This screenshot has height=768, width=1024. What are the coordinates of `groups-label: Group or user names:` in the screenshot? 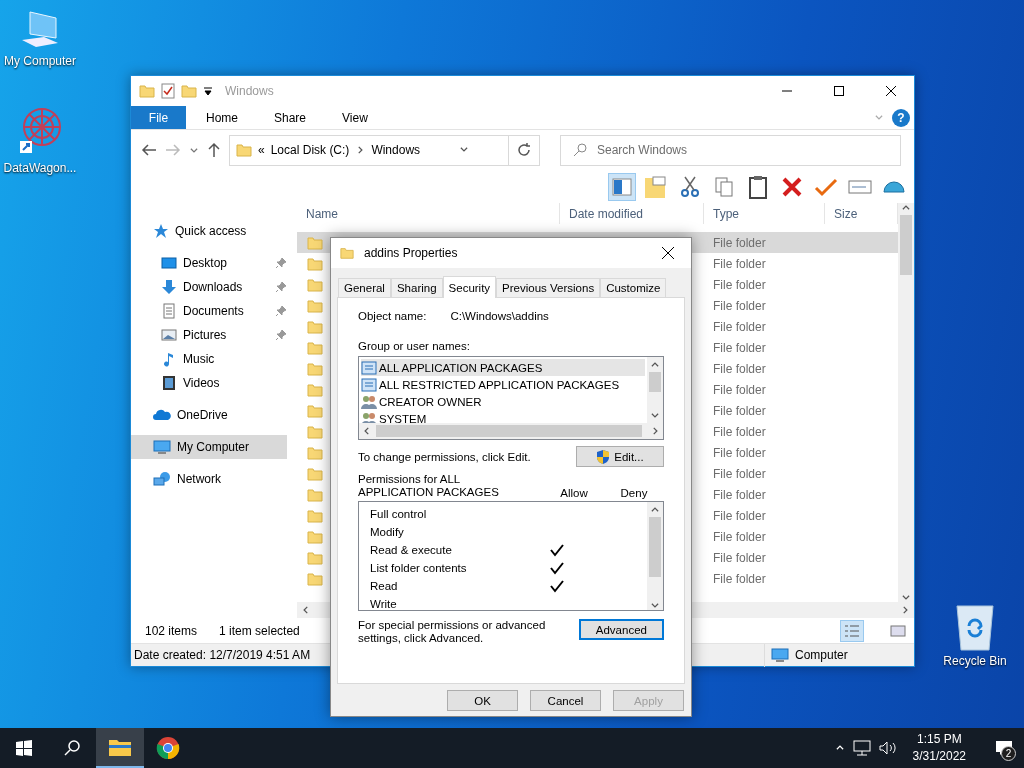 It's located at (414, 346).